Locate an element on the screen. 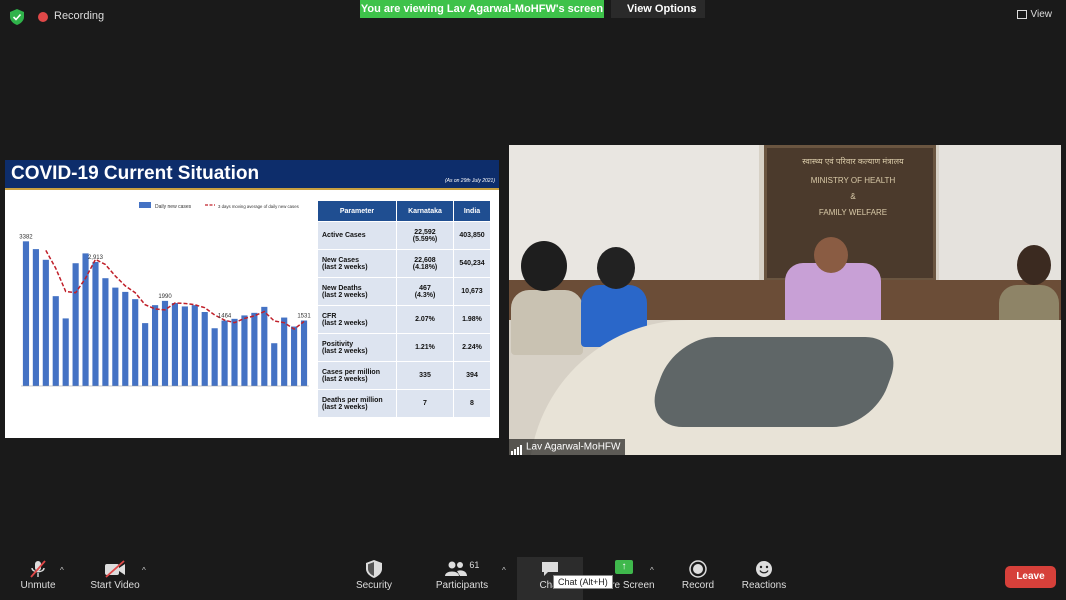 The height and width of the screenshot is (600, 1066). slide-divider is located at coordinates (252, 189).